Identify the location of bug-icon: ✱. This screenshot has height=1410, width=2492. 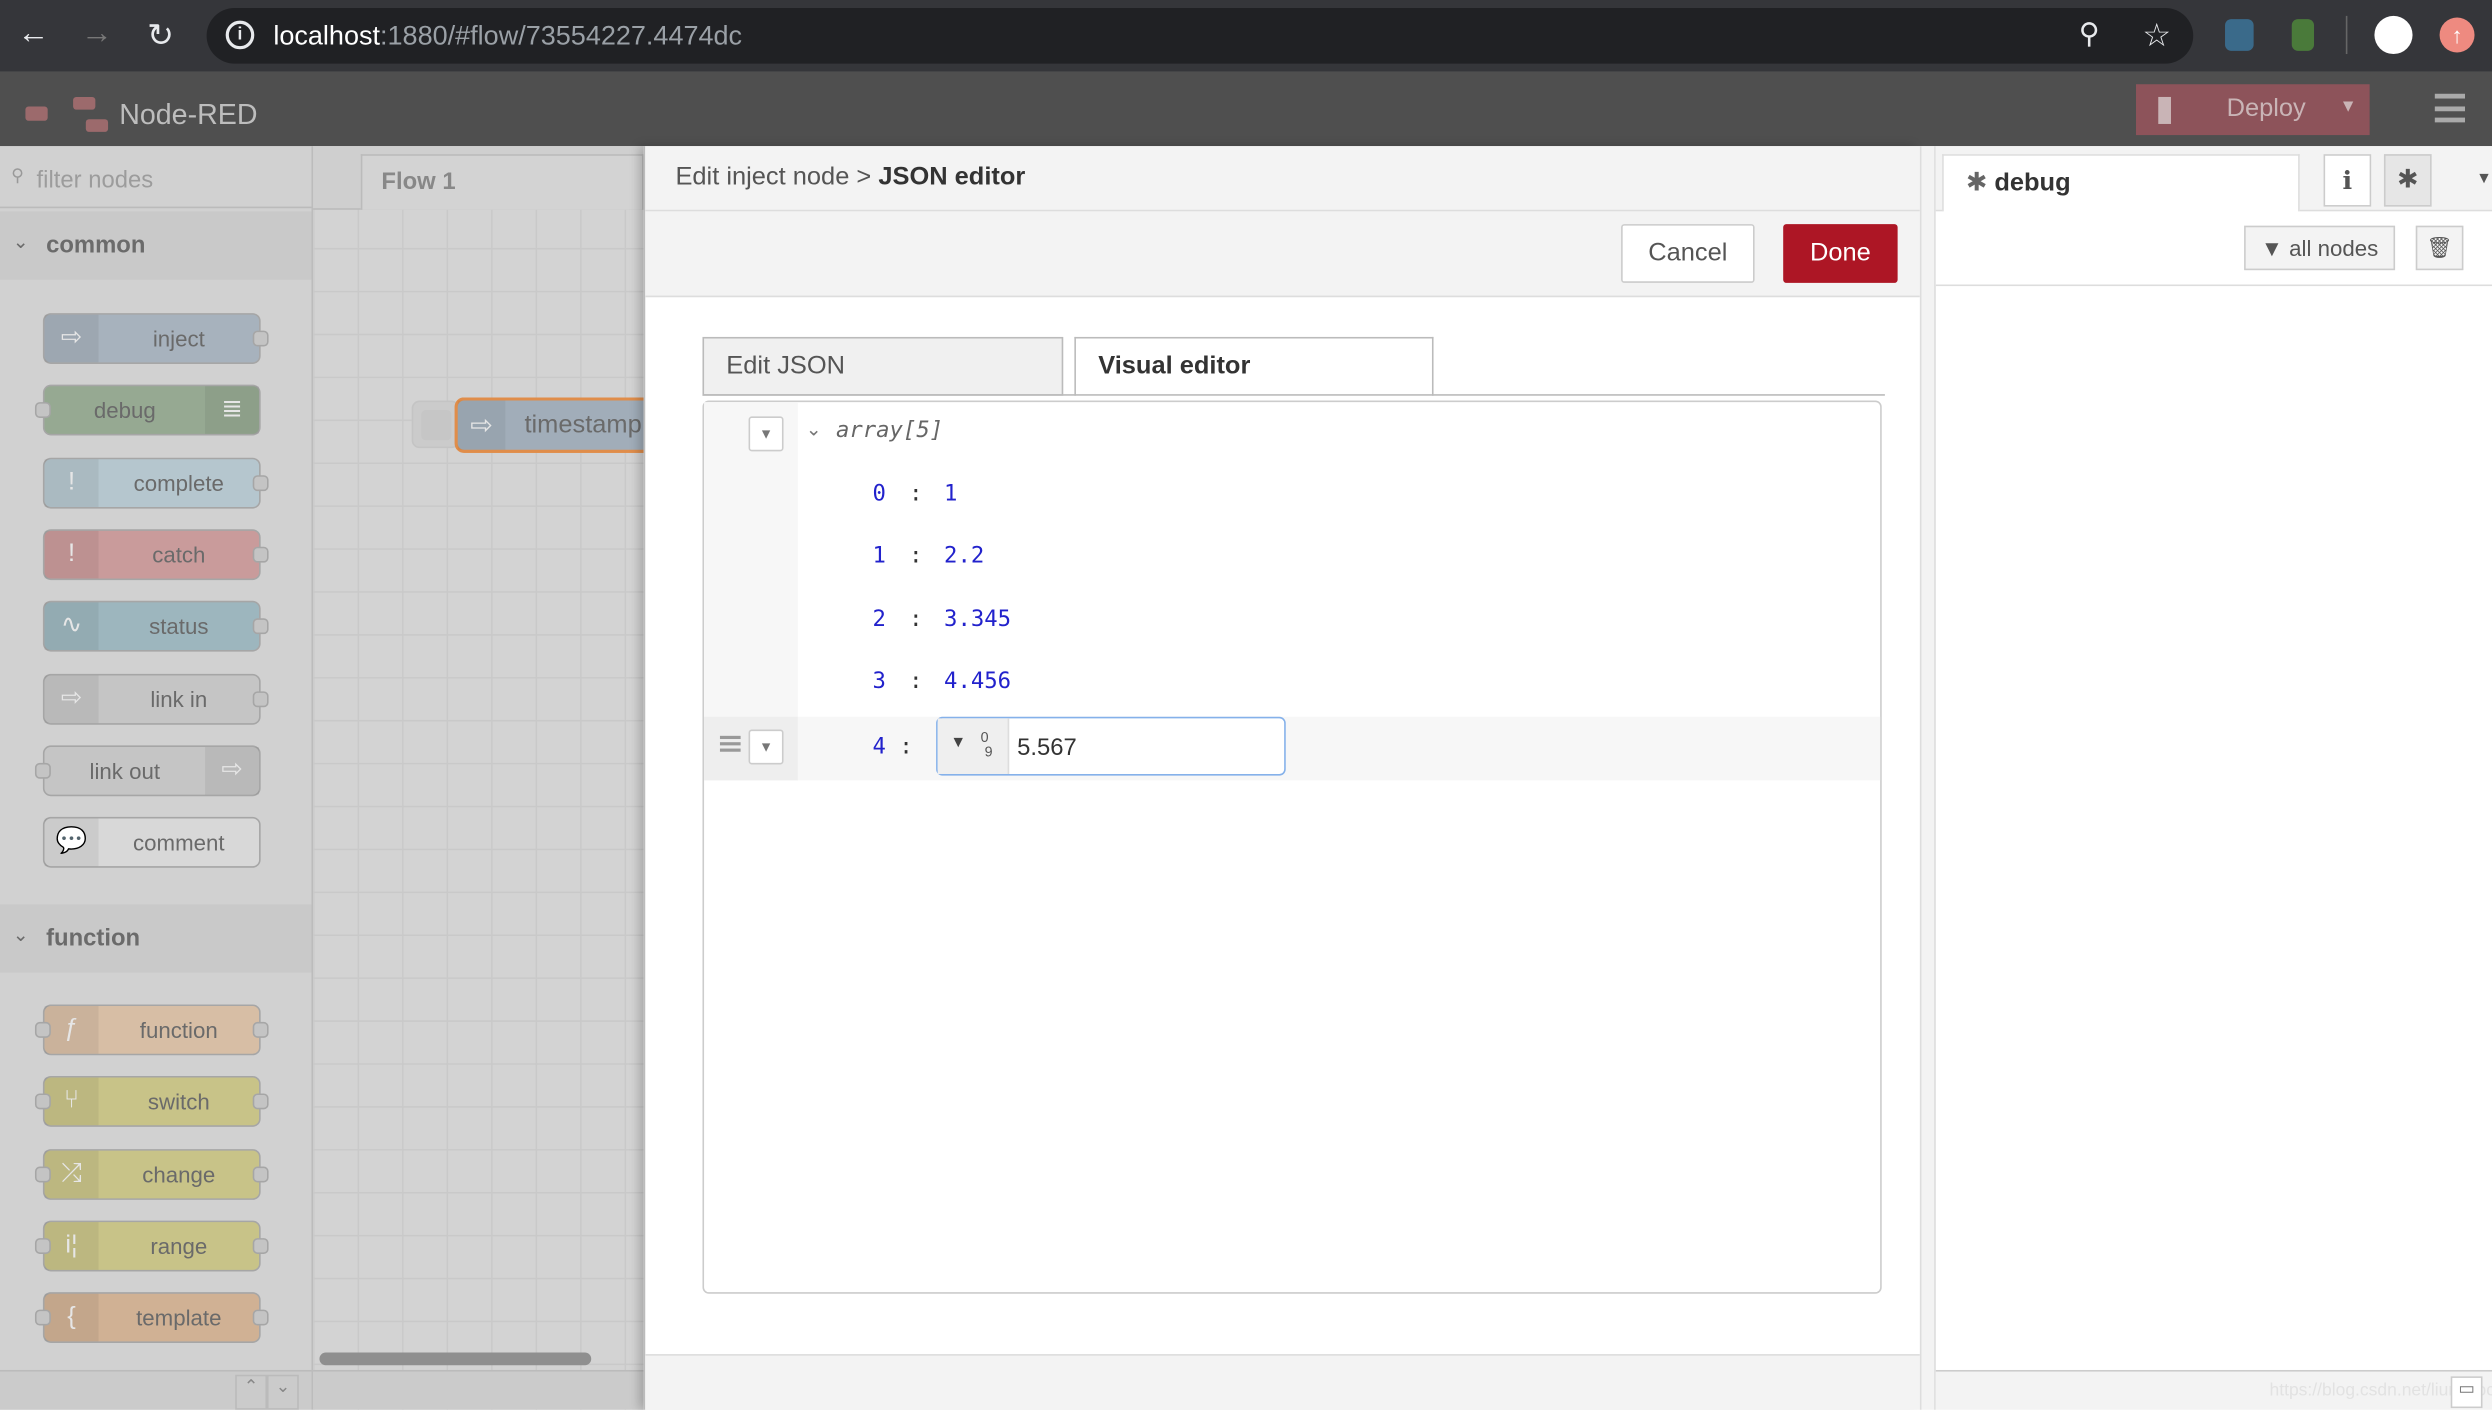
(1976, 184).